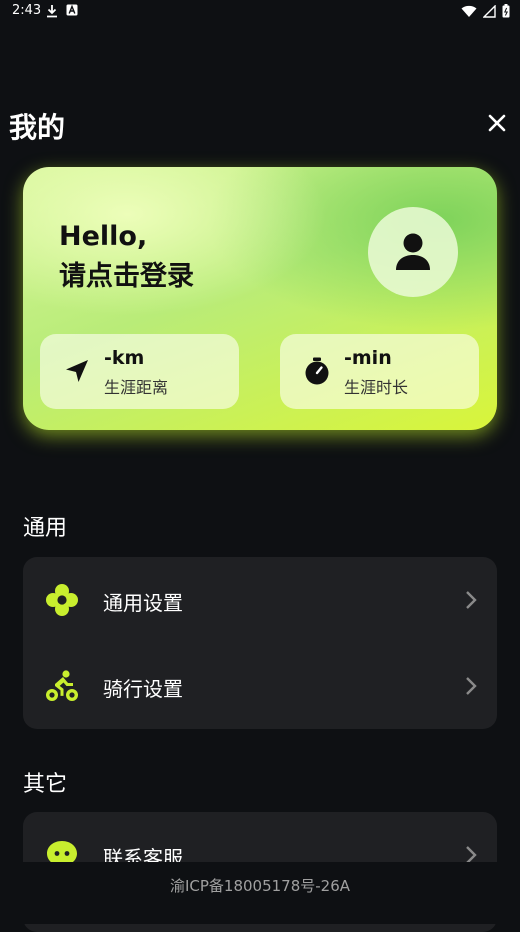  What do you see at coordinates (368, 358) in the screenshot?
I see `duration-value: -min` at bounding box center [368, 358].